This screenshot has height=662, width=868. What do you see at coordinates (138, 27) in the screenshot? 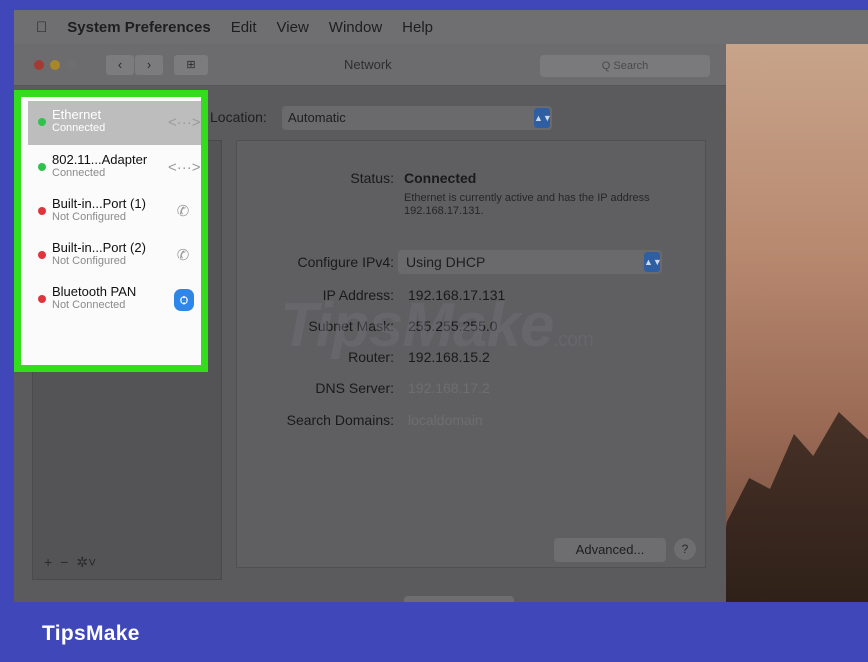
I see `menu-app-name: System Preferences` at bounding box center [138, 27].